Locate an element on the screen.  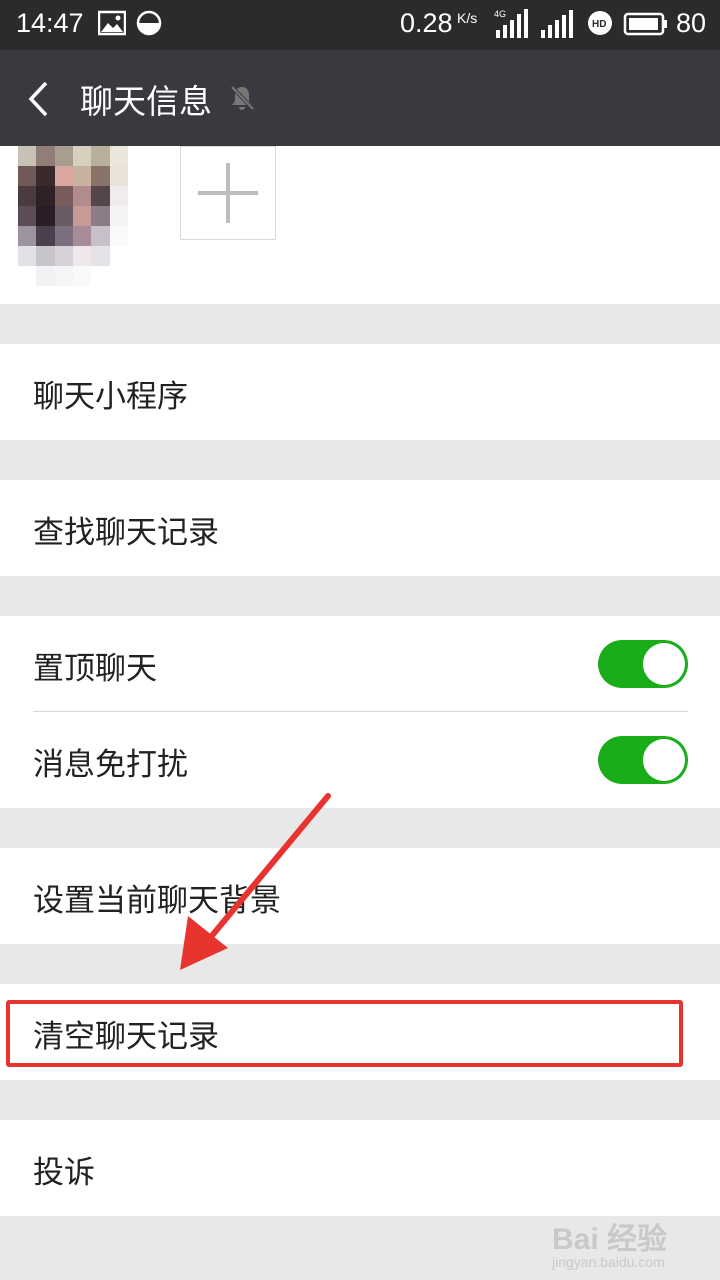
signal-icon is located at coordinates (558, 26).